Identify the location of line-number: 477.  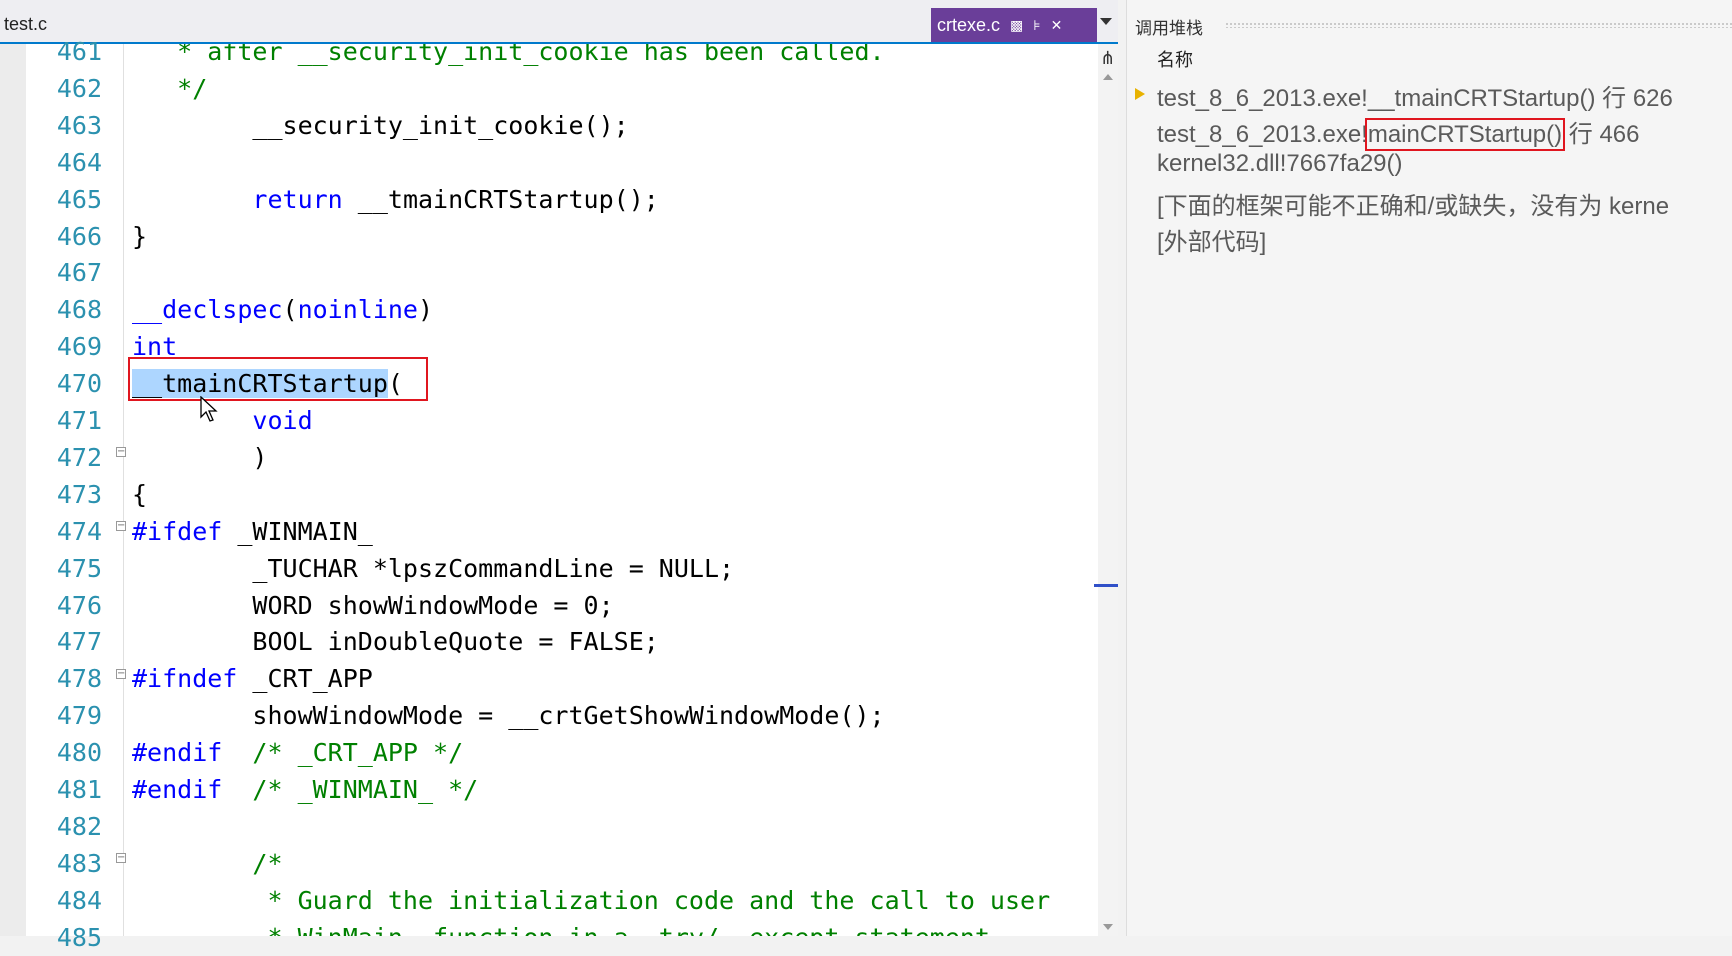
(79, 642).